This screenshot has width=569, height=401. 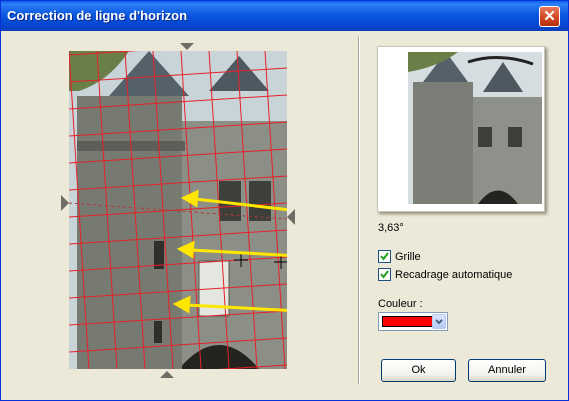 I want to click on color-dropdown, so click(x=413, y=321).